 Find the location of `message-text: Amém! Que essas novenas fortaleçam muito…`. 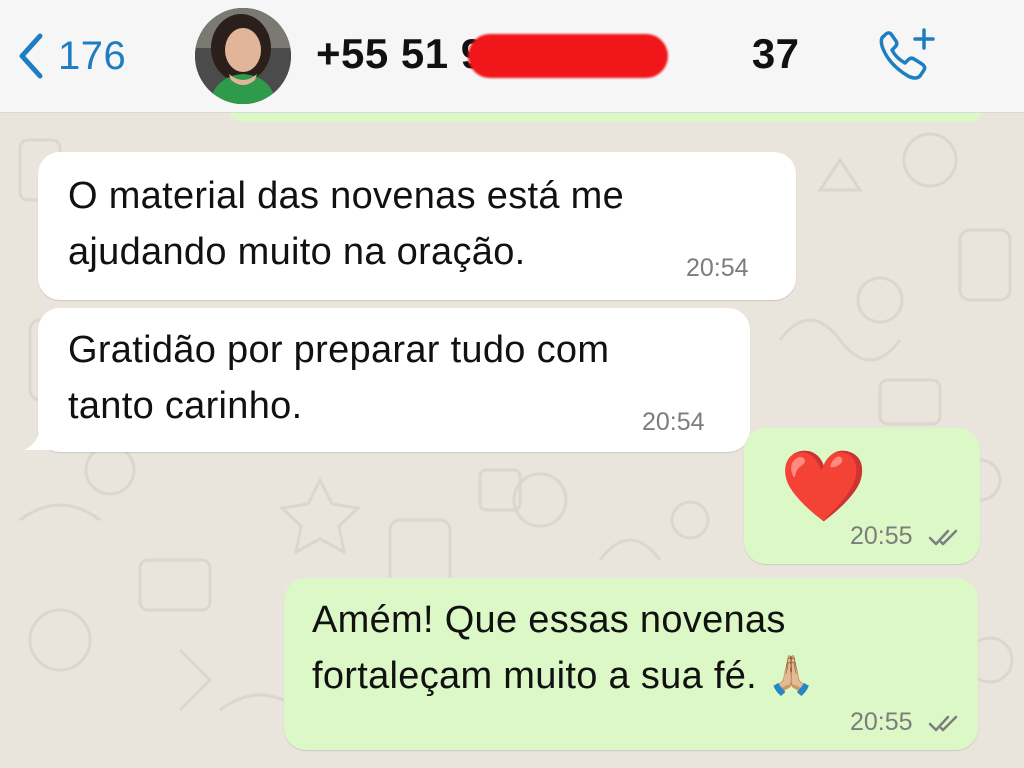

message-text: Amém! Que essas novenas fortaleçam muito… is located at coordinates (564, 648).